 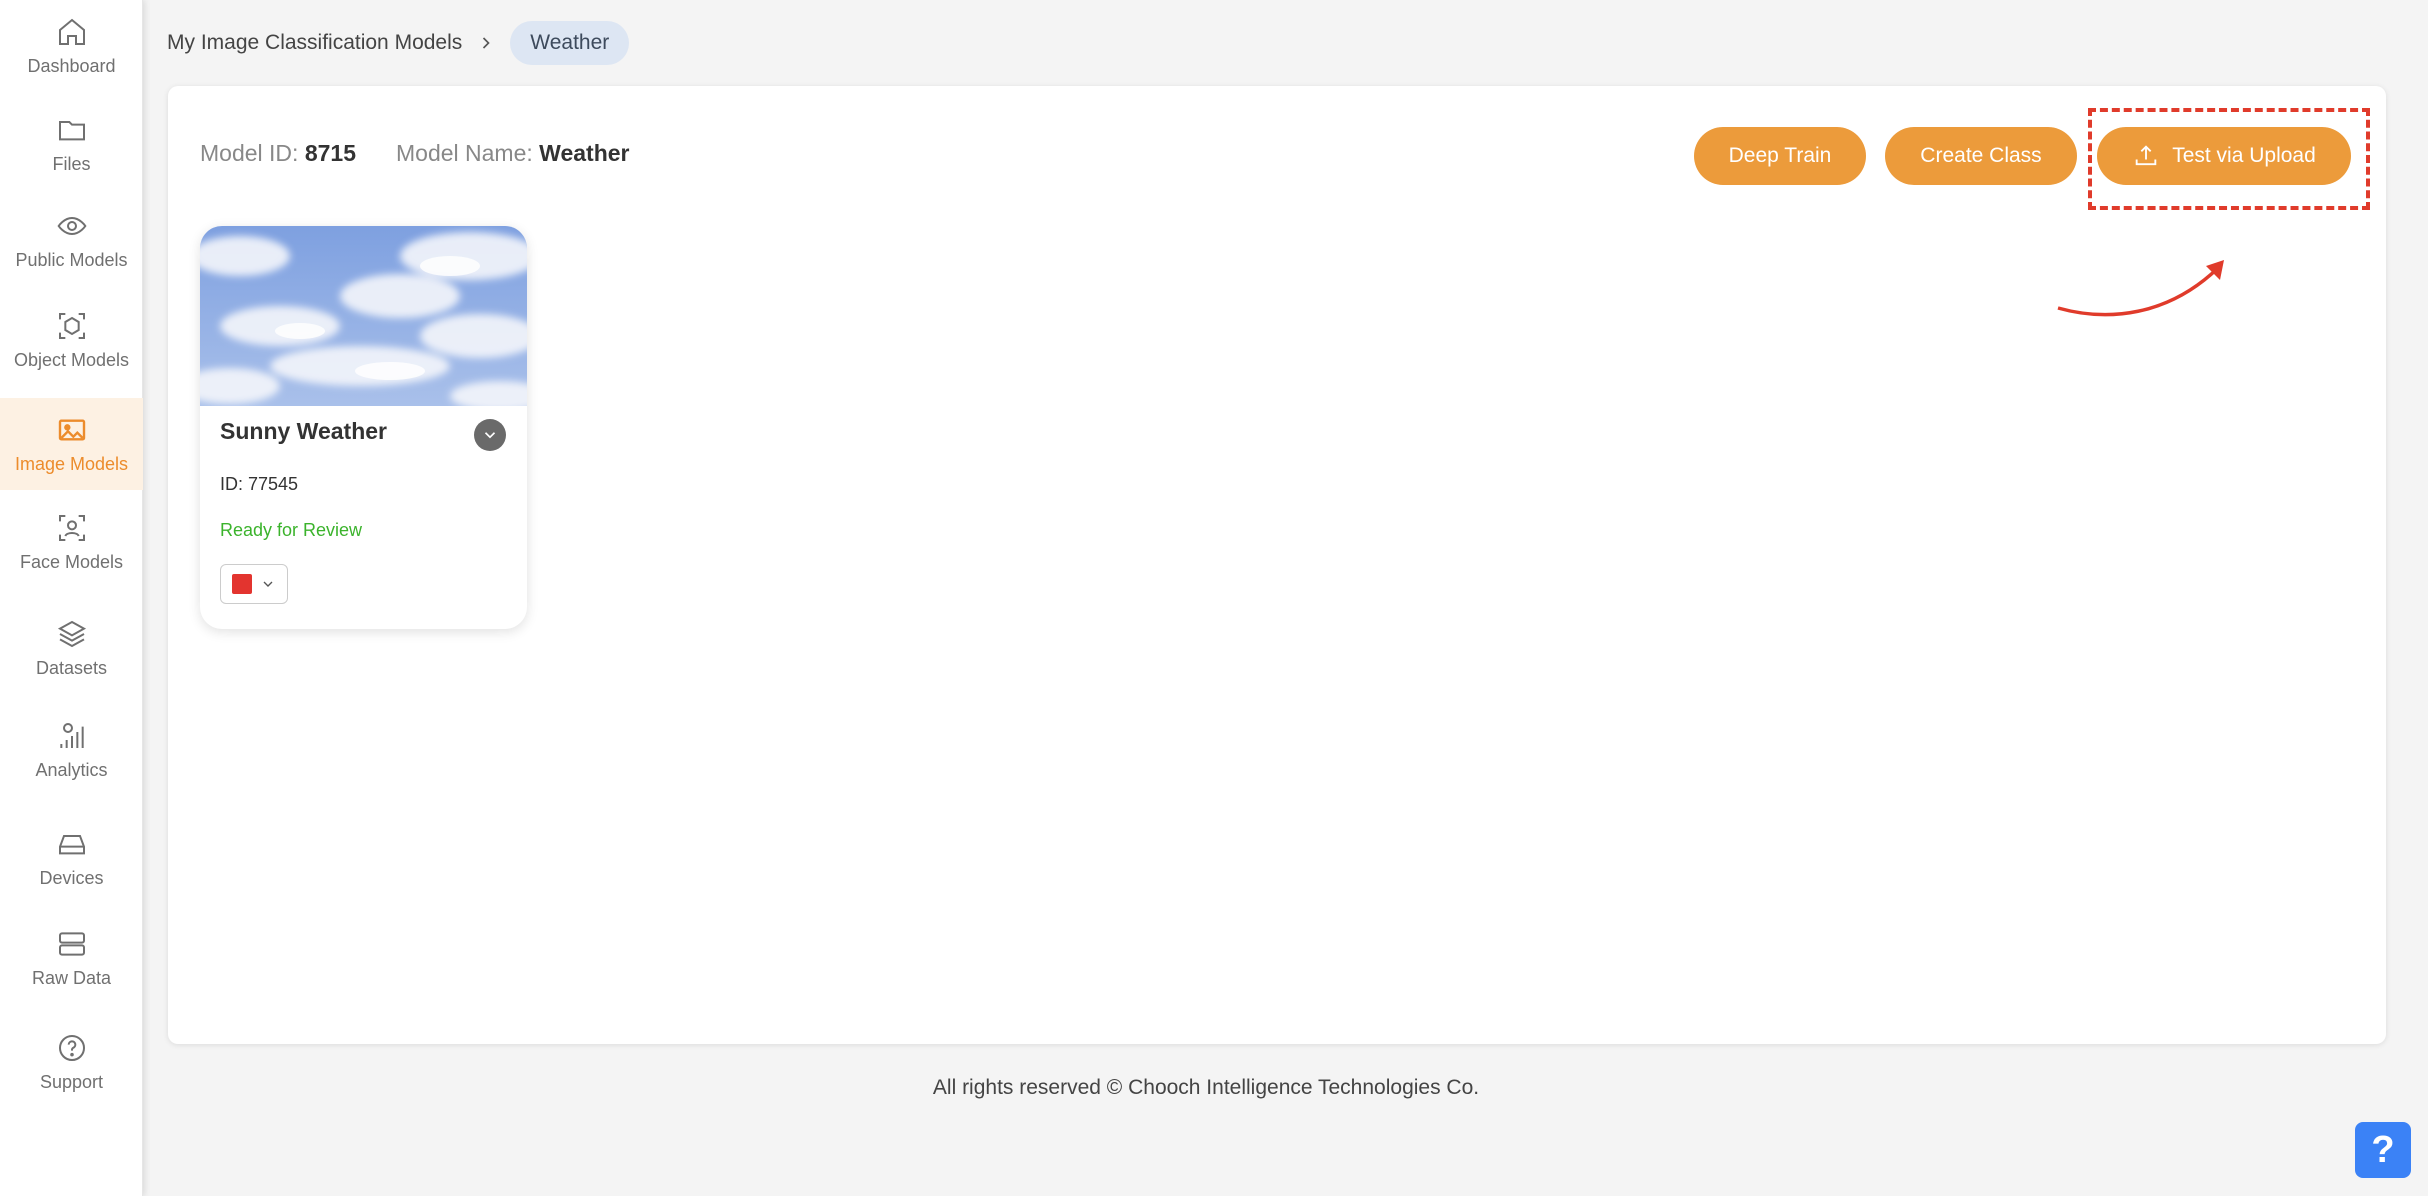 I want to click on sidebar-item-files: Files, so click(x=71, y=148).